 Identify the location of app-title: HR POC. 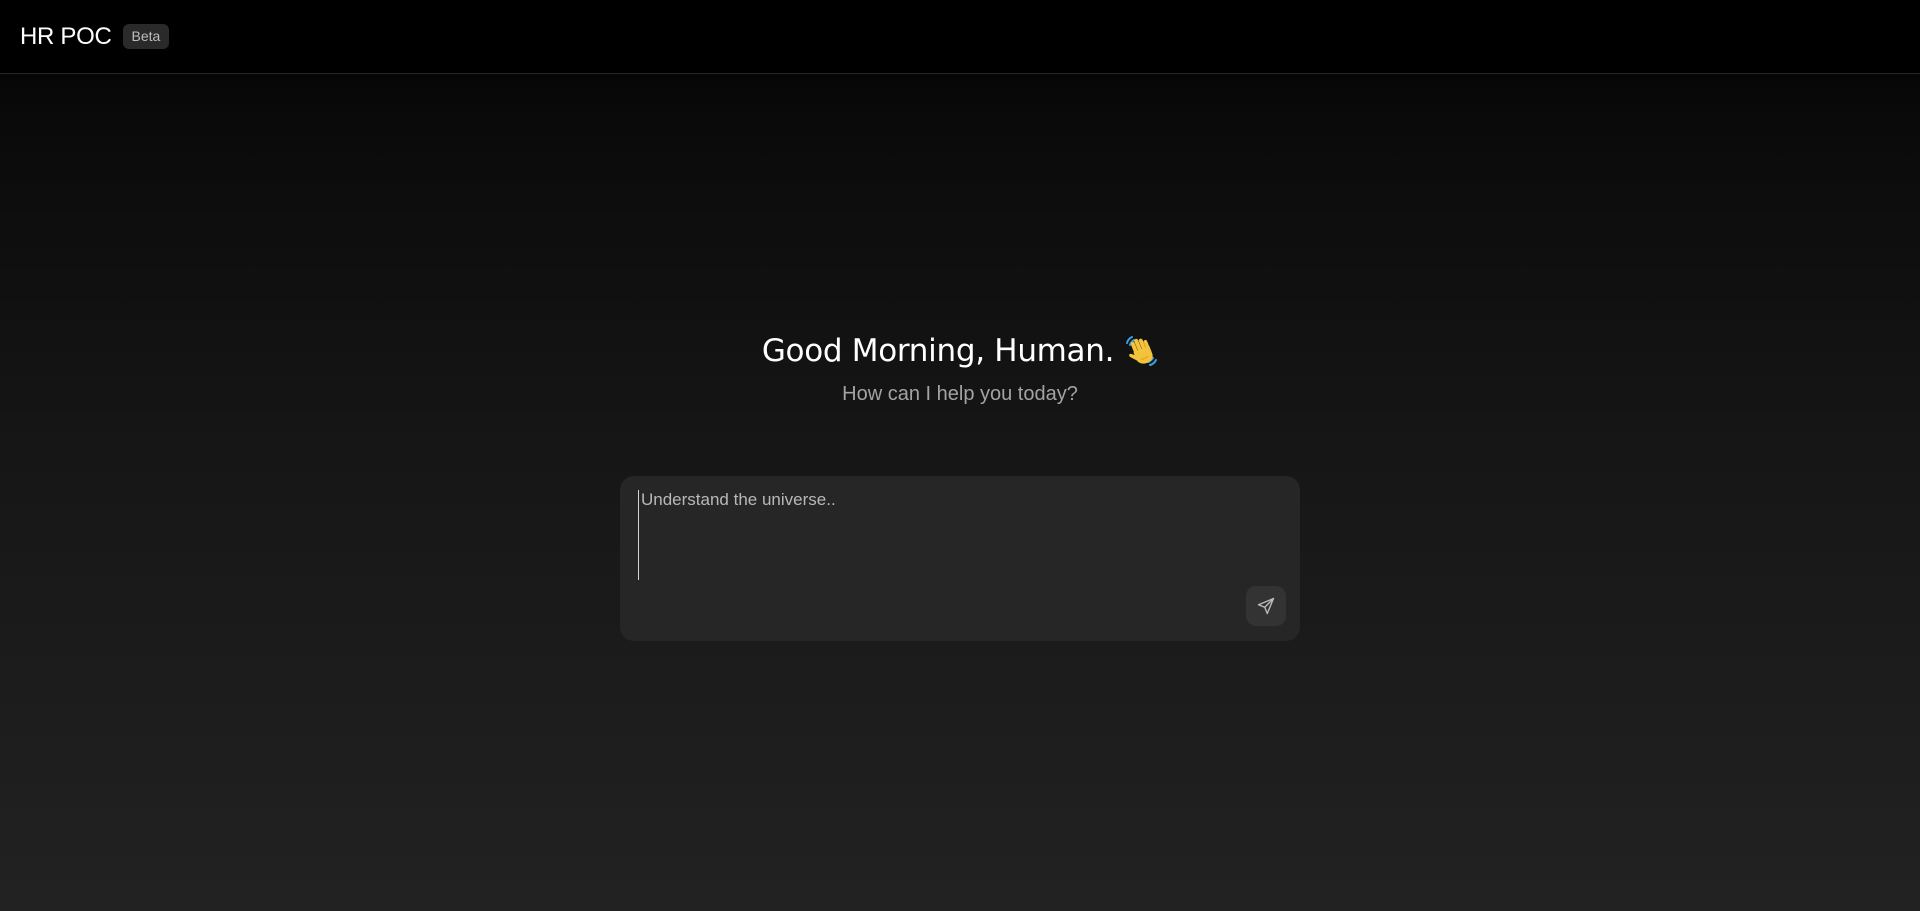
(66, 37).